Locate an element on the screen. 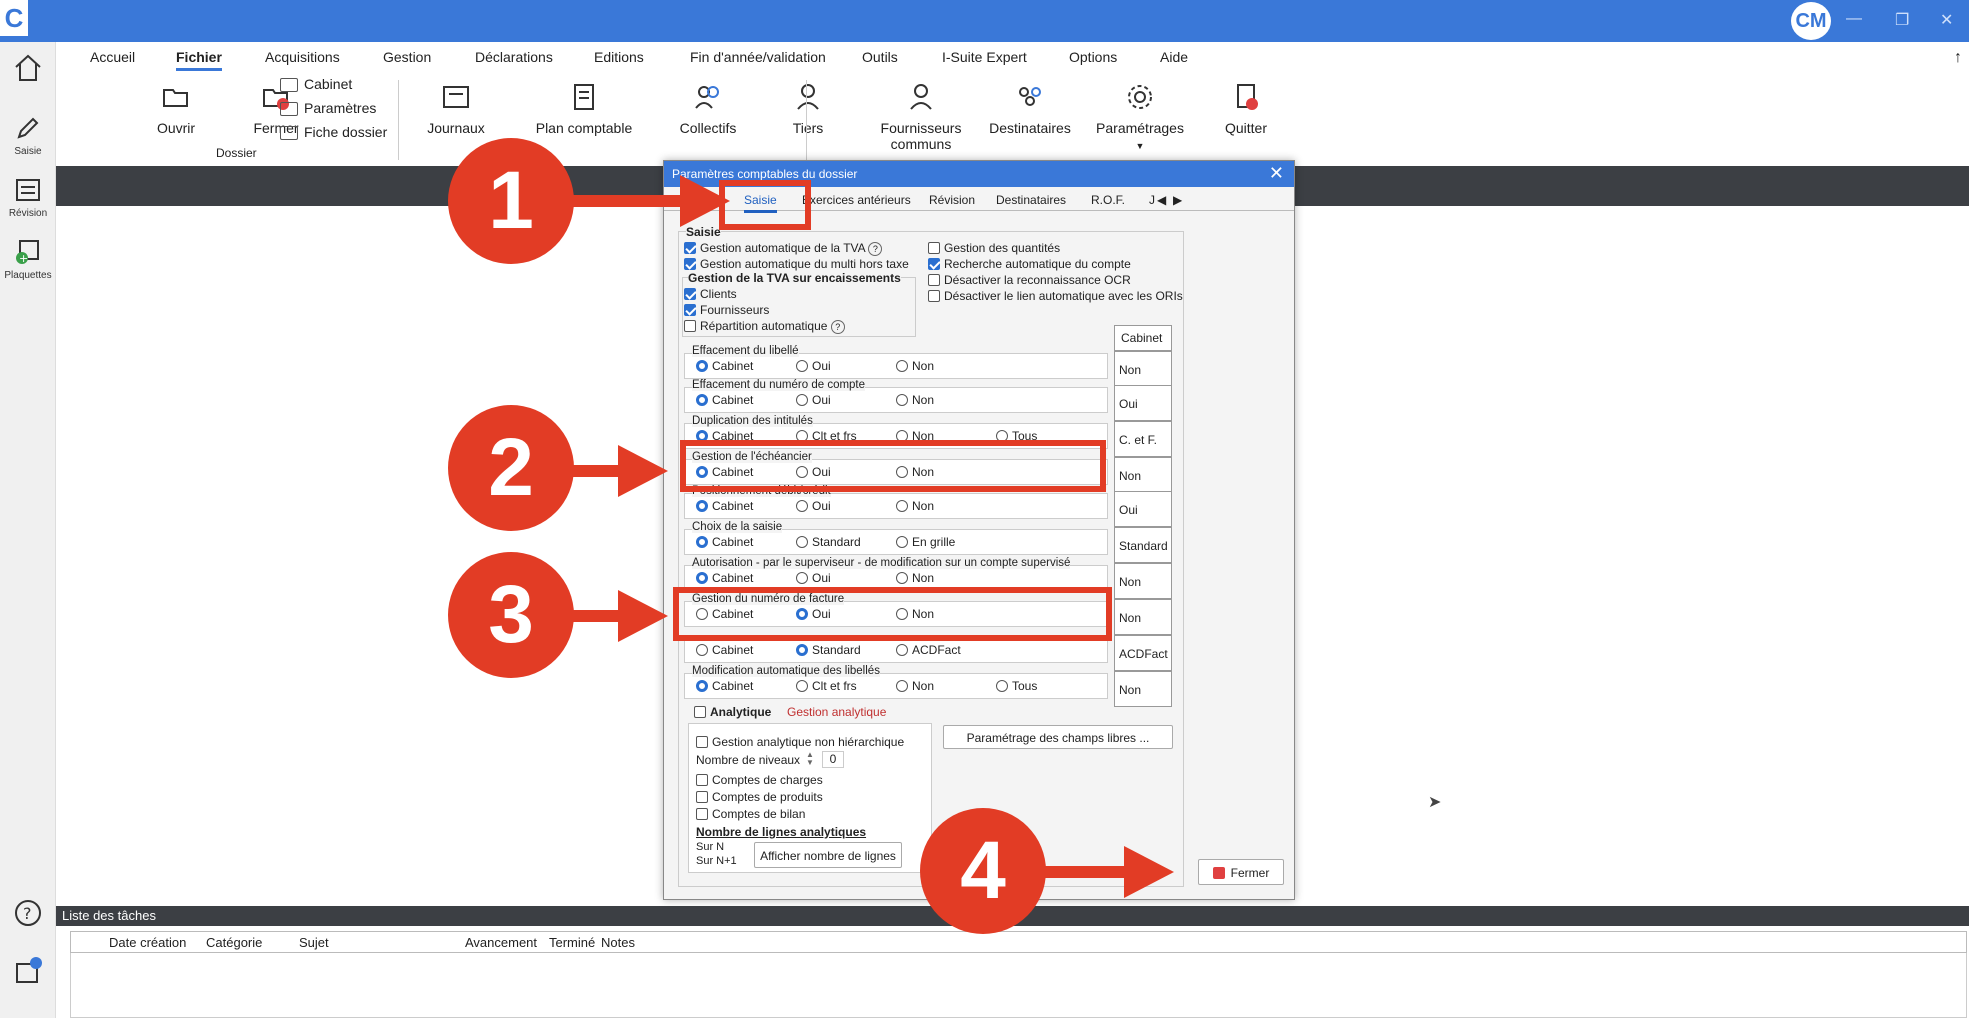  menu-fichier: Fichier is located at coordinates (199, 60).